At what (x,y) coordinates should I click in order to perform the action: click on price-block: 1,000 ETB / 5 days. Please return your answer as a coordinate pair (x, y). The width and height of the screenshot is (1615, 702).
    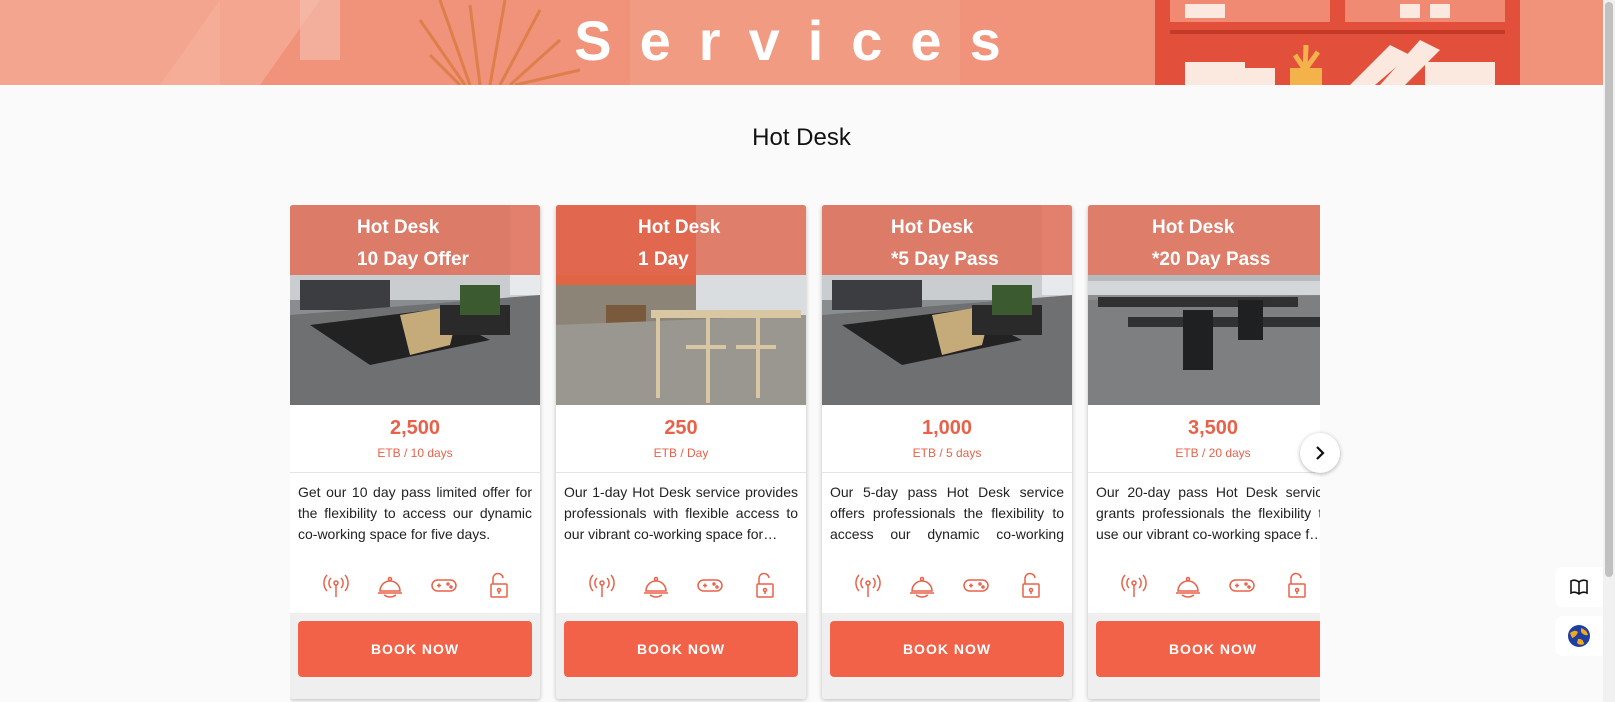
    Looking at the image, I should click on (947, 439).